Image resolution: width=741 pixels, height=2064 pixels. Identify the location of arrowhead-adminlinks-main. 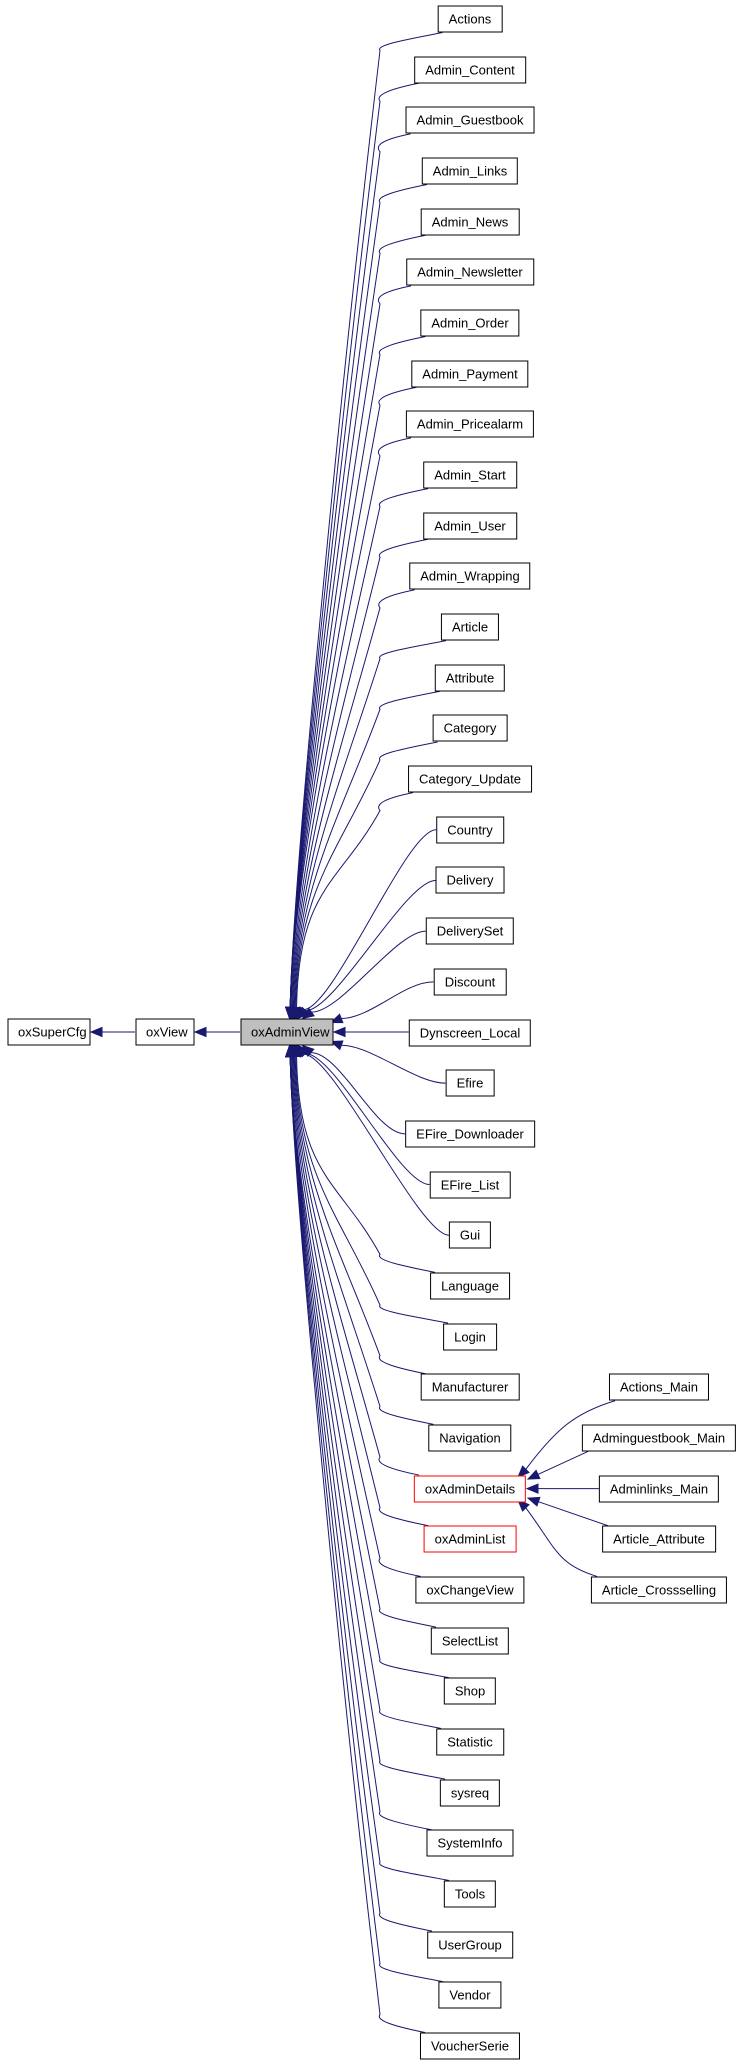
(532, 1488).